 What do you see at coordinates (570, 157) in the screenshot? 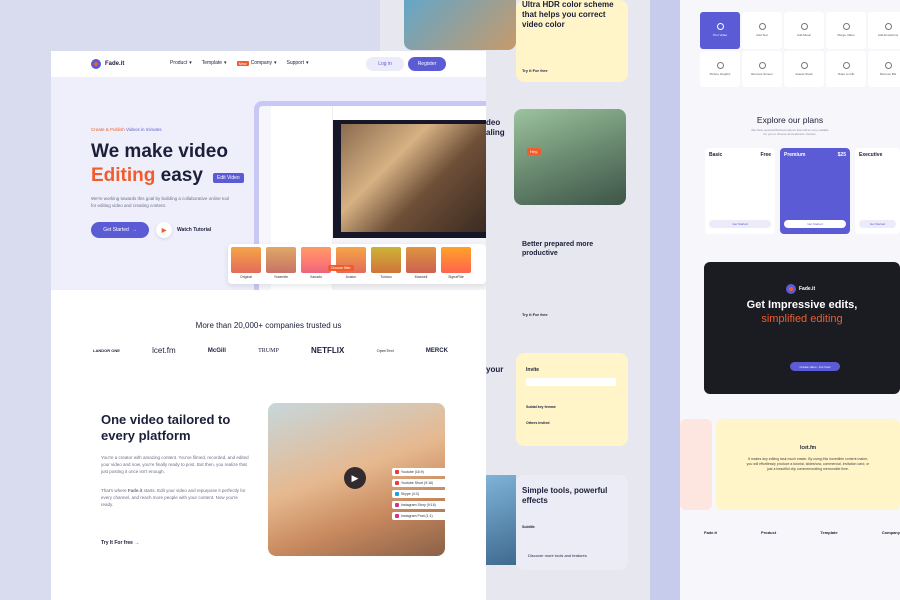
I see `waterfall-image` at bounding box center [570, 157].